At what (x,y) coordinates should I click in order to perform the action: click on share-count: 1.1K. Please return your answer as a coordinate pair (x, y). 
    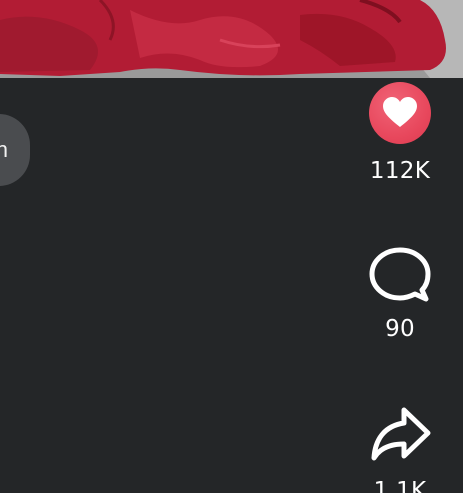
    Looking at the image, I should click on (400, 485).